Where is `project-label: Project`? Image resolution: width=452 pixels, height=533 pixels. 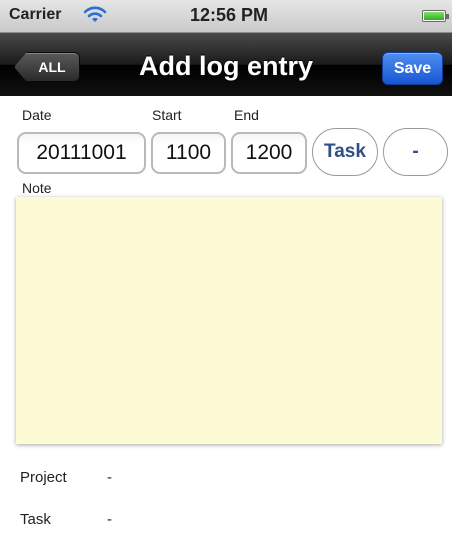 project-label: Project is located at coordinates (43, 477).